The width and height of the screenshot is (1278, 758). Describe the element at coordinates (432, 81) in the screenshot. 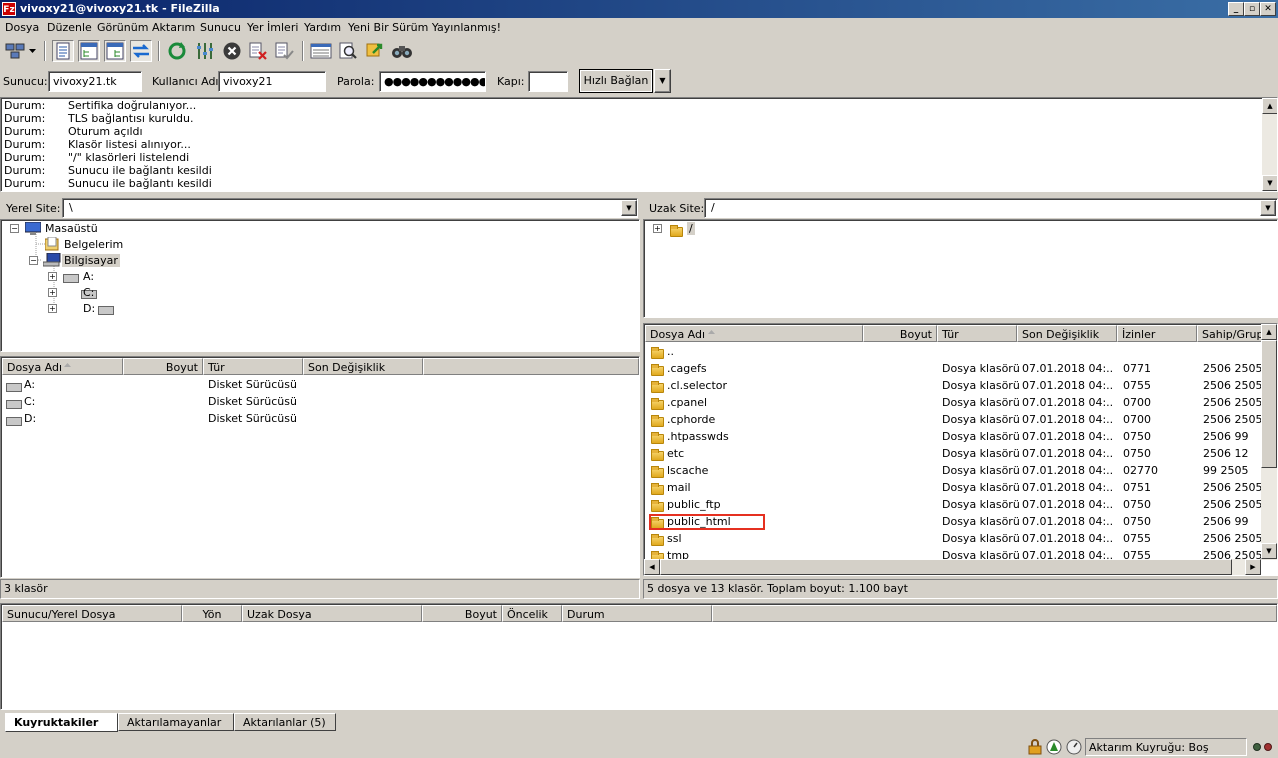

I see `password-input: ●●●●●●●●●●●●` at that location.